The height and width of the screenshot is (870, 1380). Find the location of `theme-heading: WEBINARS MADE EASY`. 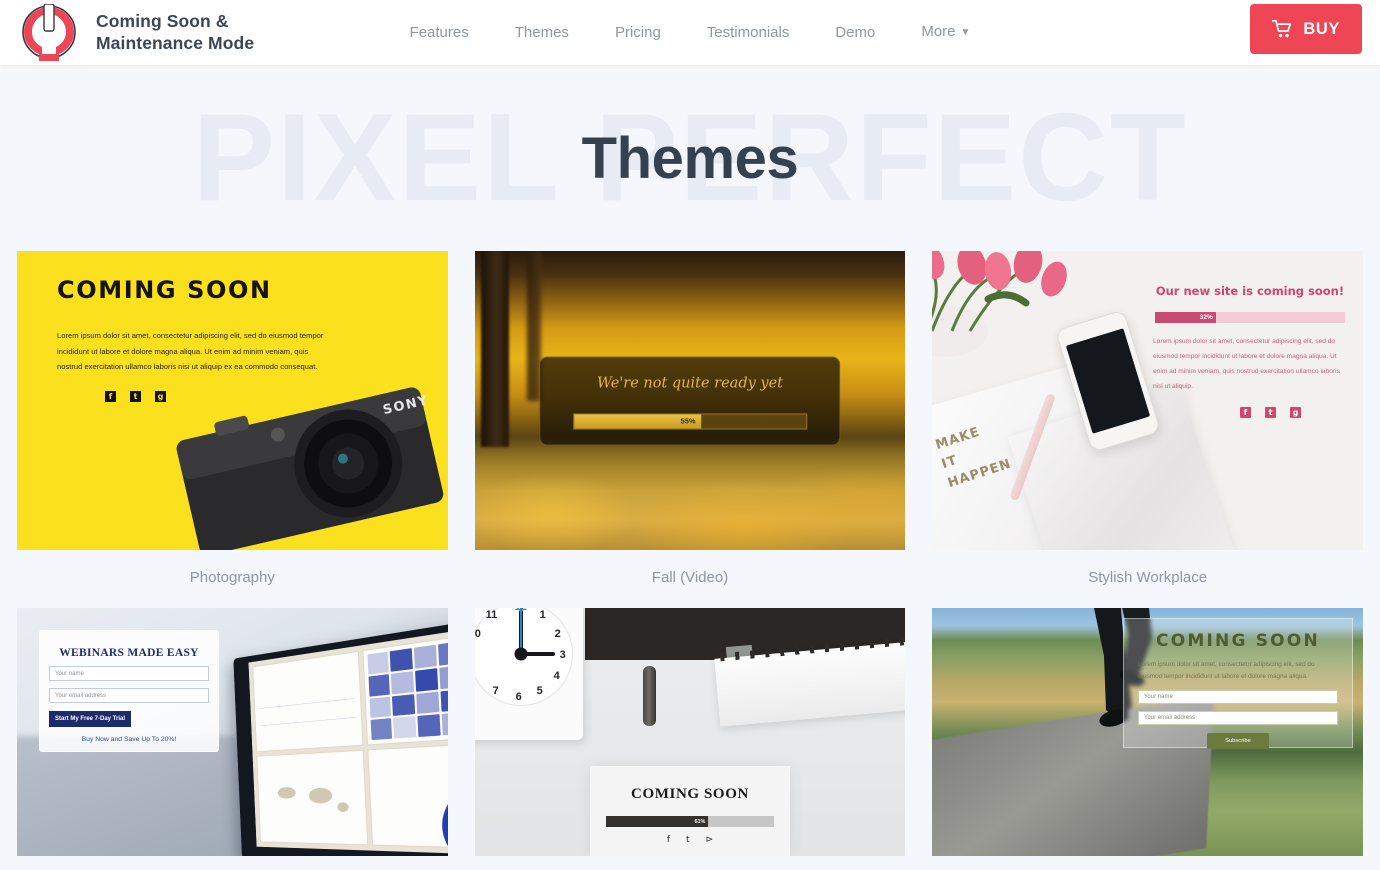

theme-heading: WEBINARS MADE EASY is located at coordinates (129, 653).